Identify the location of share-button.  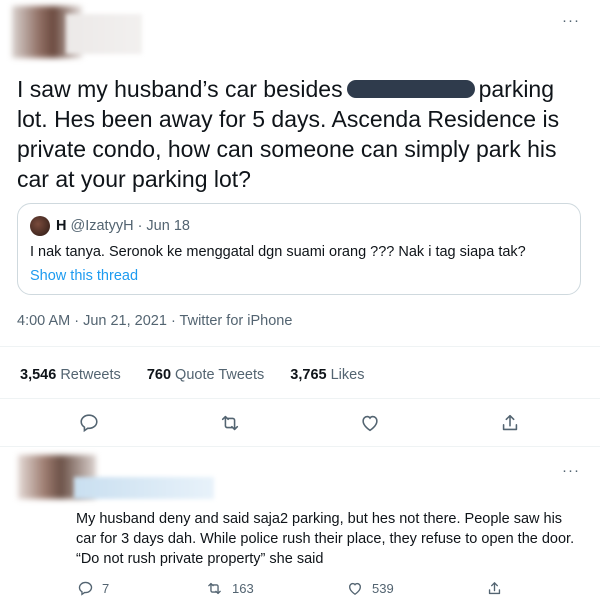
(510, 425).